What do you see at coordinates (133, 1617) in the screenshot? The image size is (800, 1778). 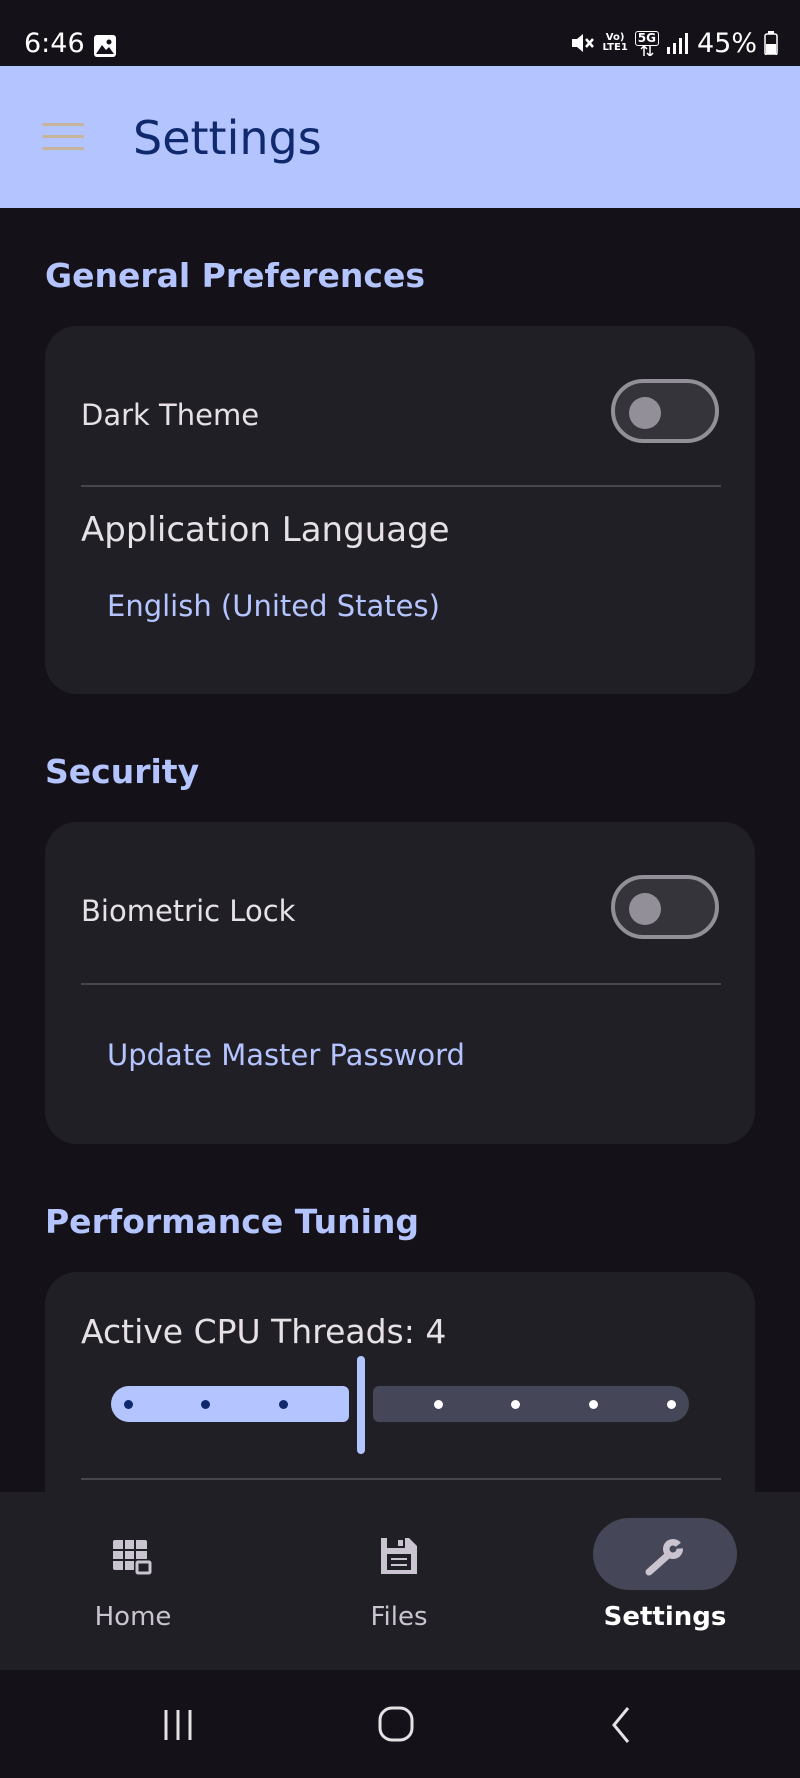 I see `nav-label-home: Home` at bounding box center [133, 1617].